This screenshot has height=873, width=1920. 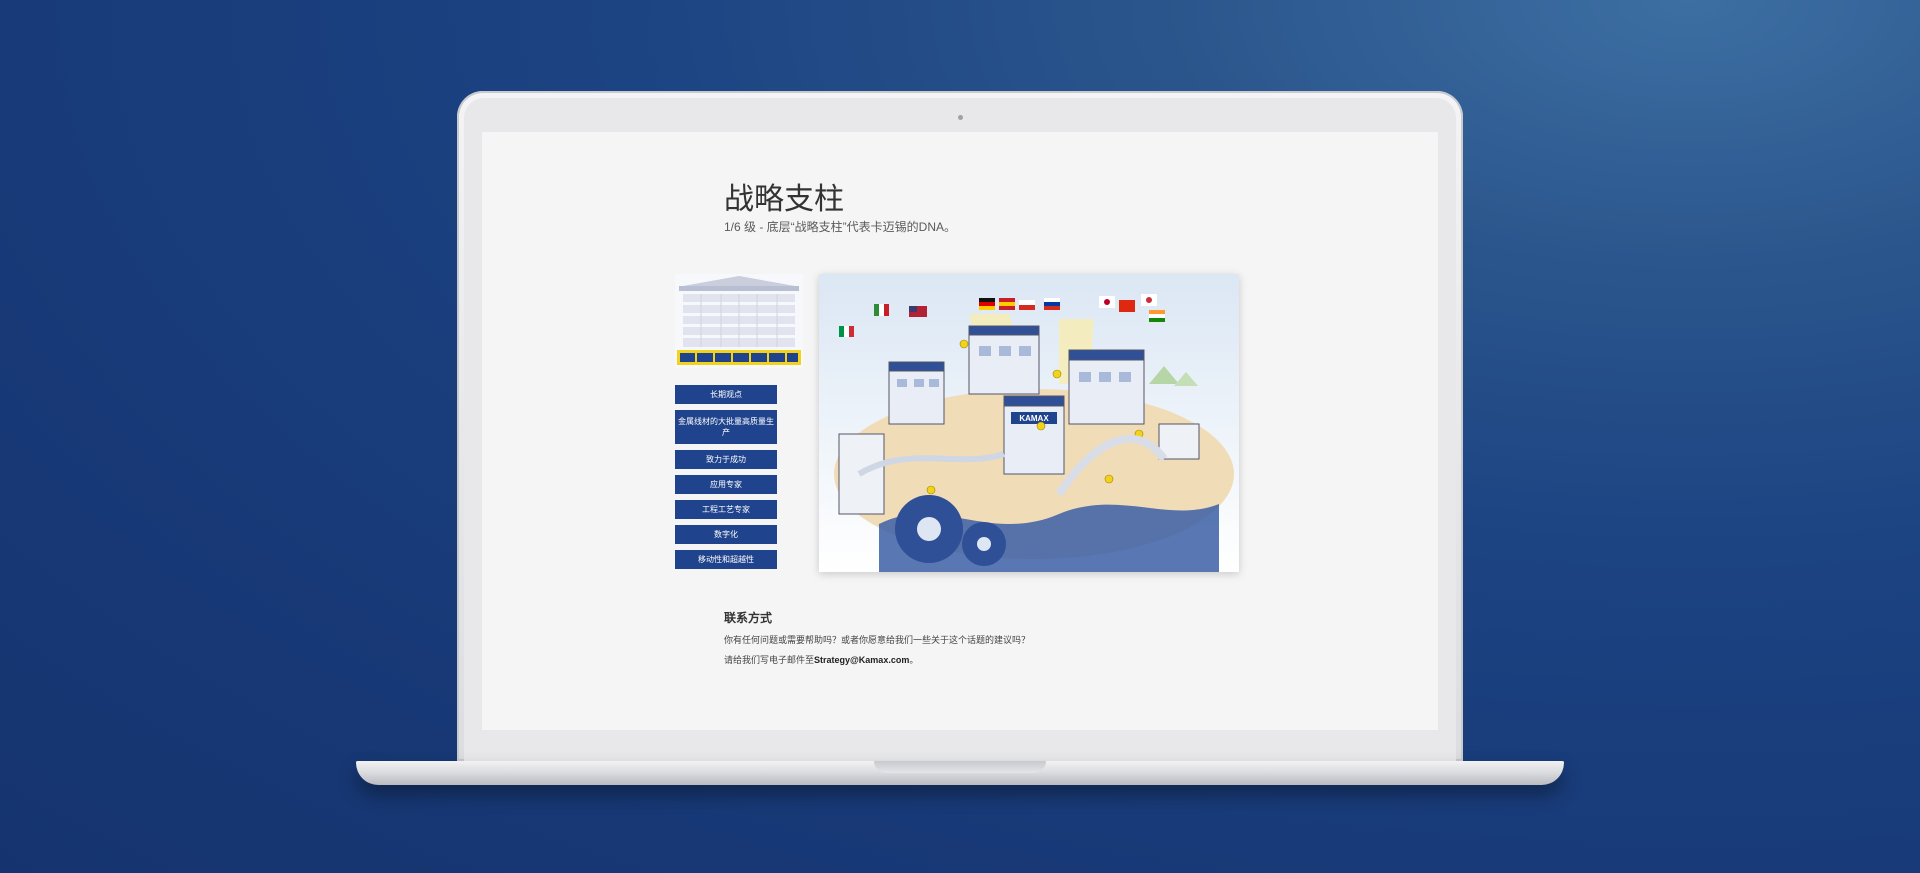 I want to click on laptop-notch, so click(x=960, y=767).